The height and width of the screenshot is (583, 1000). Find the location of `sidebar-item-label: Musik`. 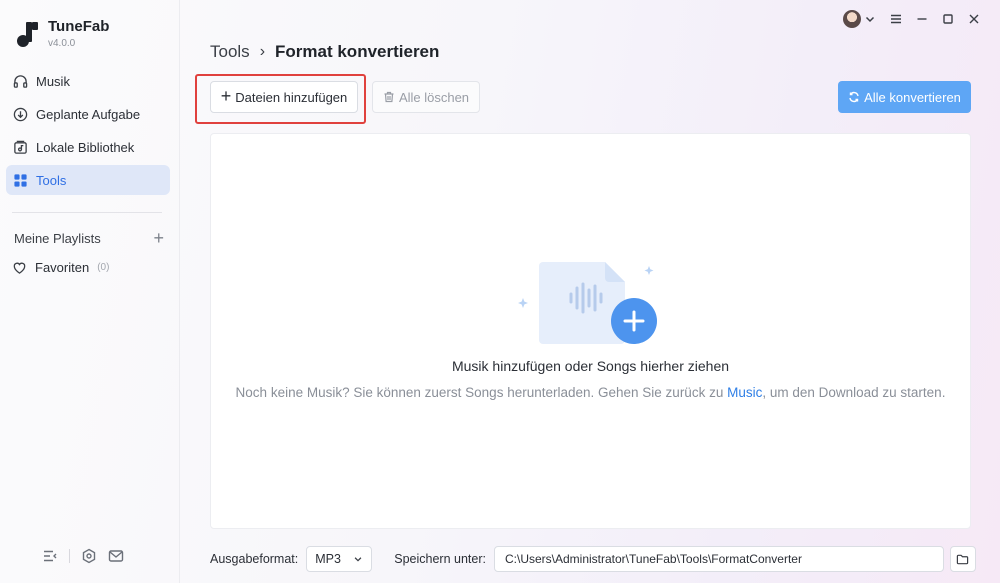

sidebar-item-label: Musik is located at coordinates (53, 81).